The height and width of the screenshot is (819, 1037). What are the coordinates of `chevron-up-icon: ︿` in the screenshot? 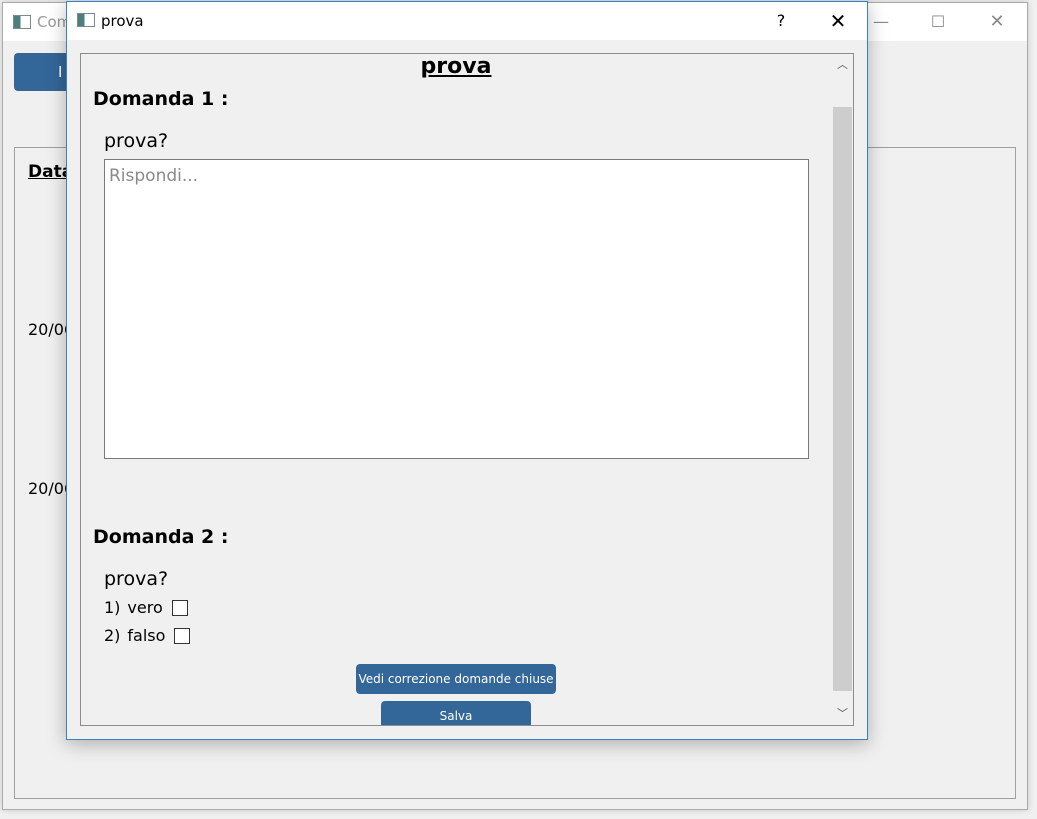 It's located at (842, 65).